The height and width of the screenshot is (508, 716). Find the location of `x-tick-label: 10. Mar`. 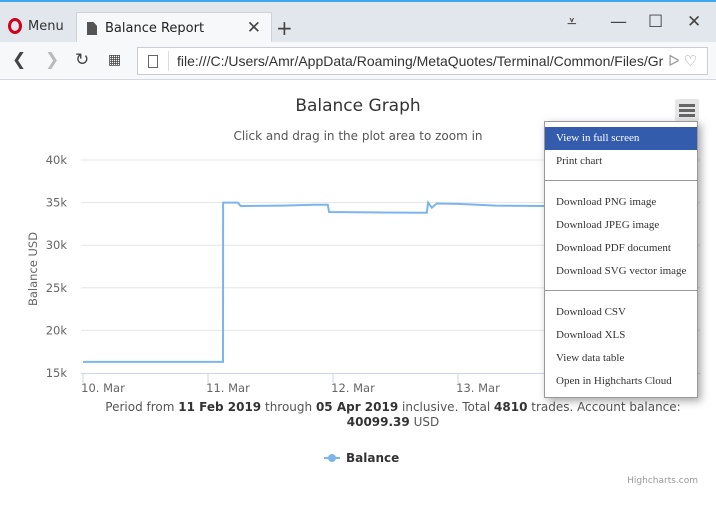

x-tick-label: 10. Mar is located at coordinates (103, 388).